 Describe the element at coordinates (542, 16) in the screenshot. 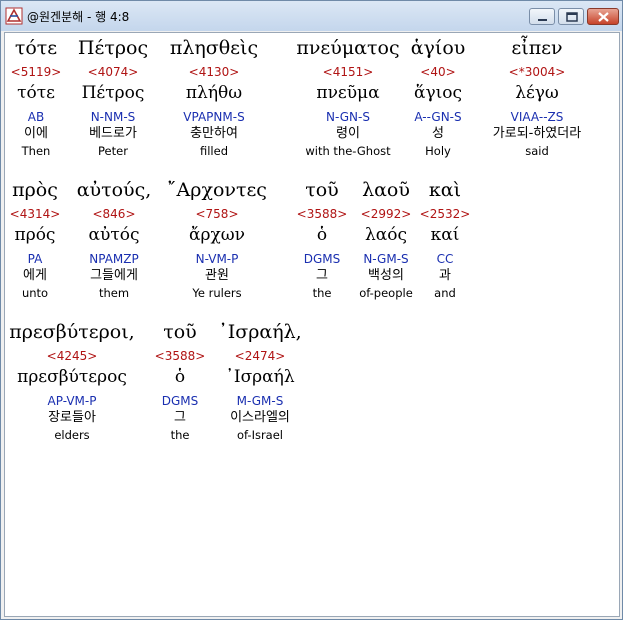

I see `minimize-button` at that location.